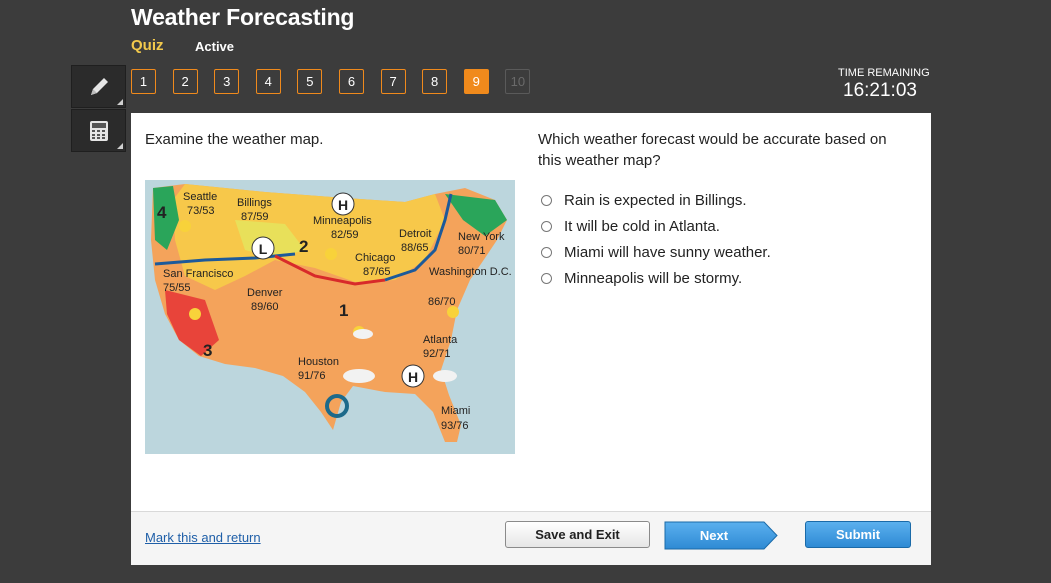 The height and width of the screenshot is (583, 1051). I want to click on temp-atlanta: 92/71, so click(437, 354).